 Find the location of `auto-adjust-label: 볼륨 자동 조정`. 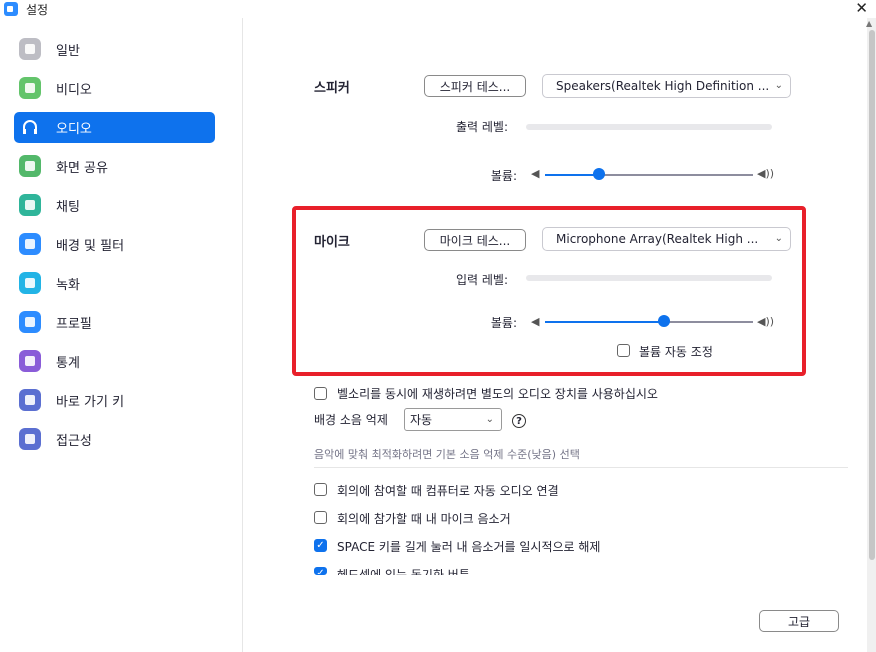

auto-adjust-label: 볼륨 자동 조정 is located at coordinates (676, 352).